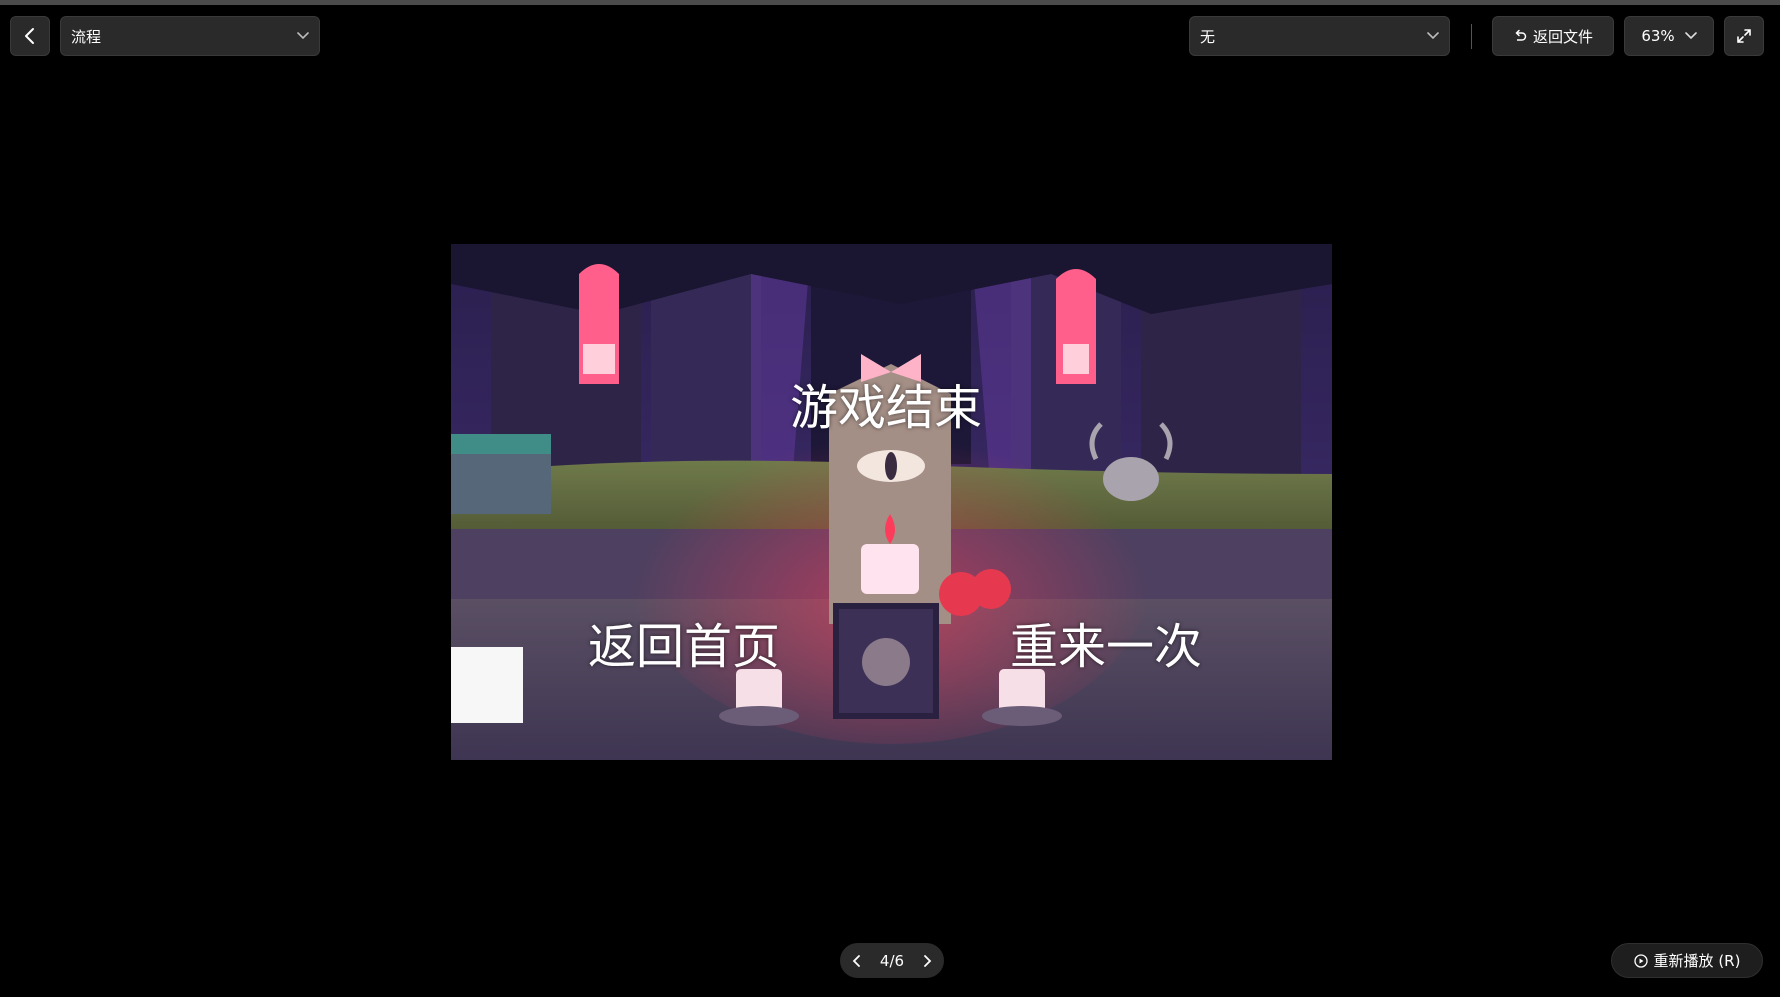 This screenshot has height=997, width=1780. Describe the element at coordinates (1208, 36) in the screenshot. I see `transition-select-value: 无` at that location.